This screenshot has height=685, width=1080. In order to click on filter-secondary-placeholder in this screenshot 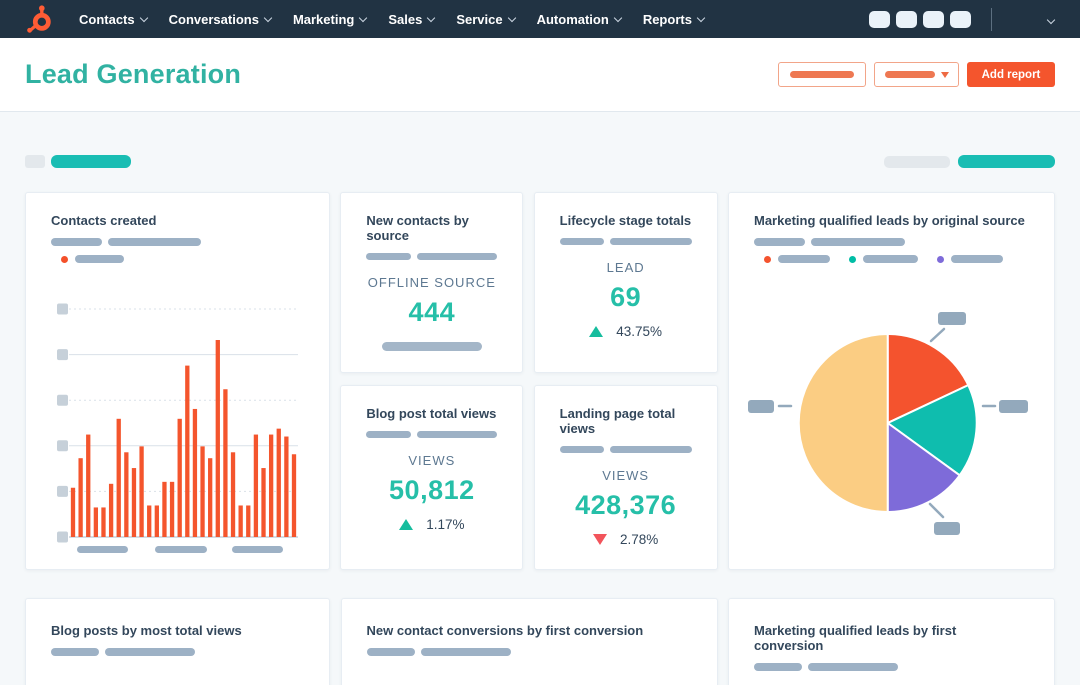, I will do `click(917, 161)`.